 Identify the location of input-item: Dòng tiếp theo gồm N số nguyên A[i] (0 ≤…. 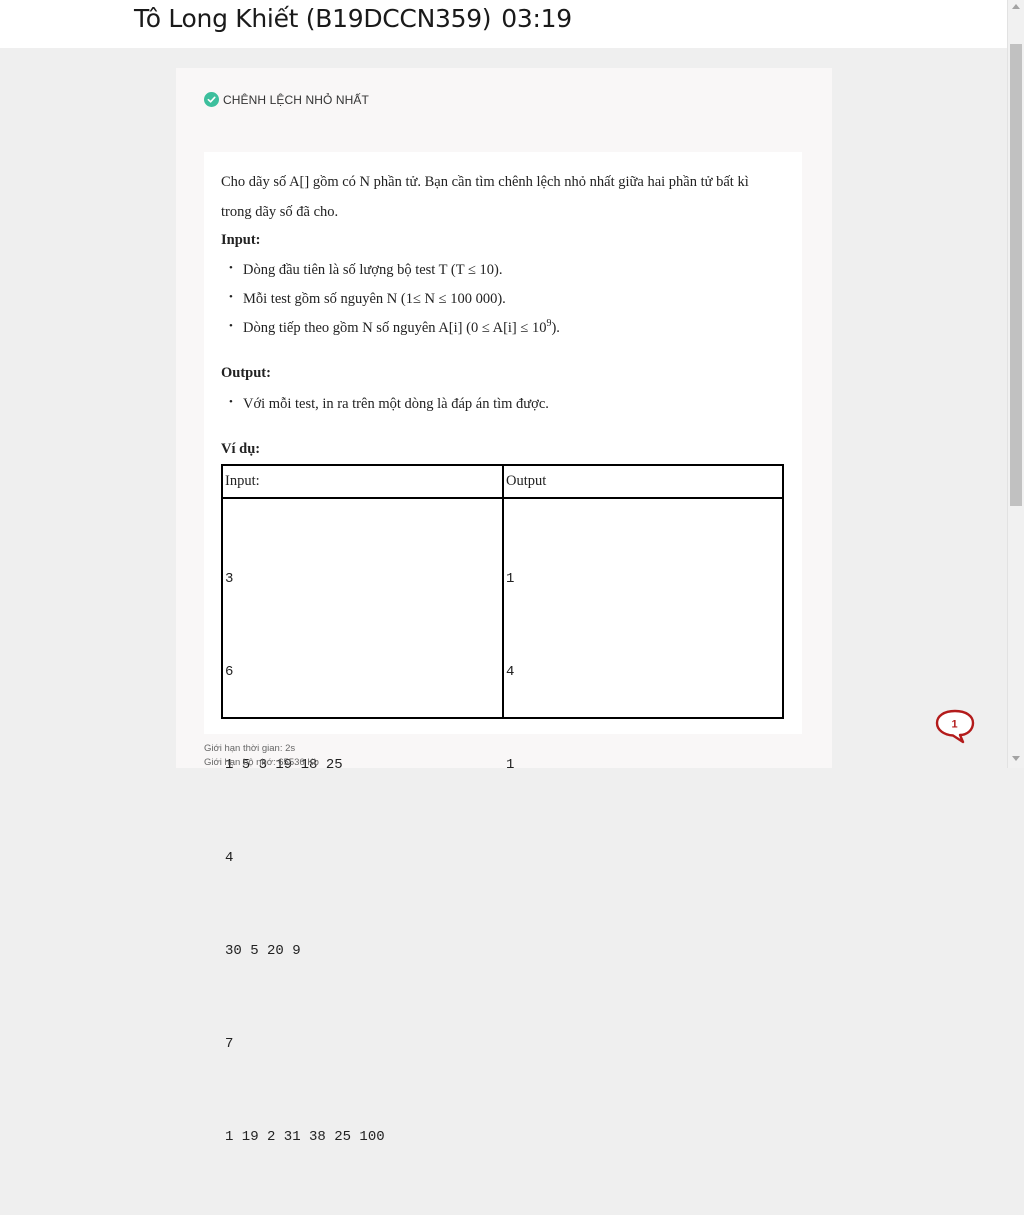
(394, 328).